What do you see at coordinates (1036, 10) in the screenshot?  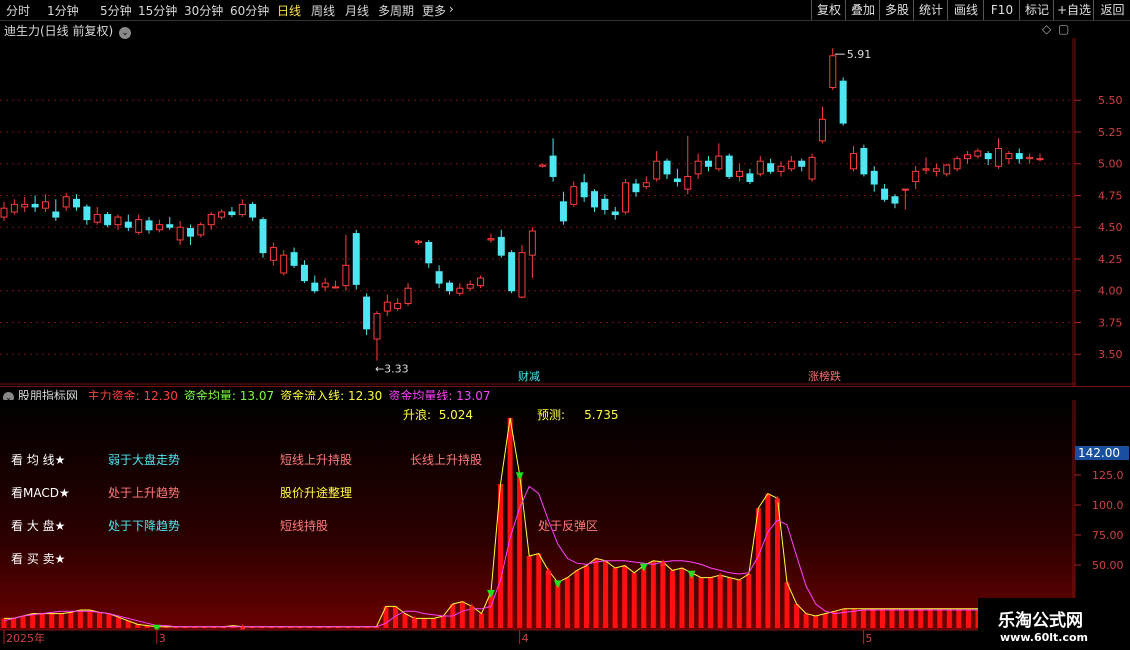 I see `mark-button: 标记` at bounding box center [1036, 10].